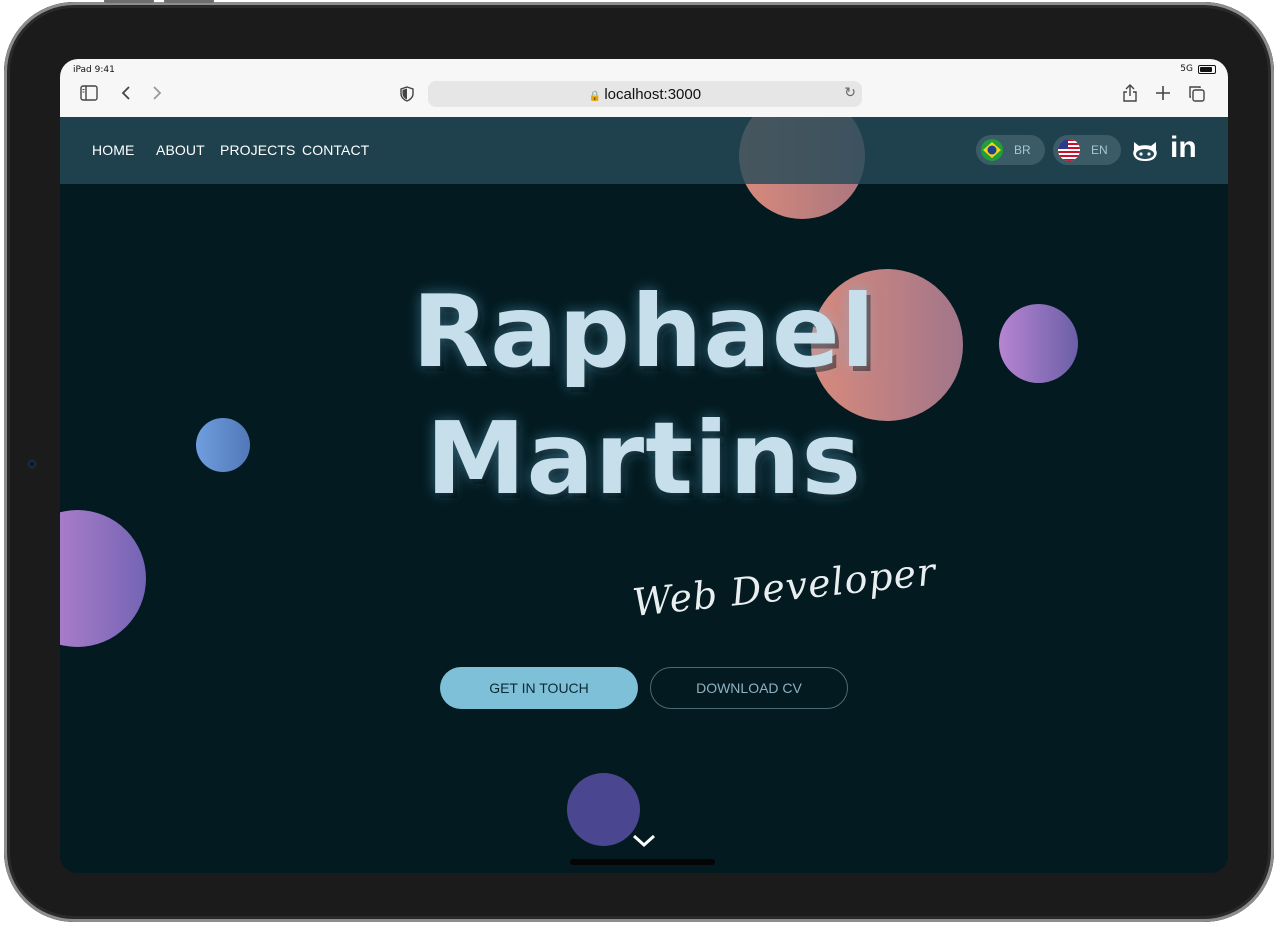 The height and width of the screenshot is (925, 1279). What do you see at coordinates (539, 688) in the screenshot?
I see `get-in-touch-button: GET IN TOUCH` at bounding box center [539, 688].